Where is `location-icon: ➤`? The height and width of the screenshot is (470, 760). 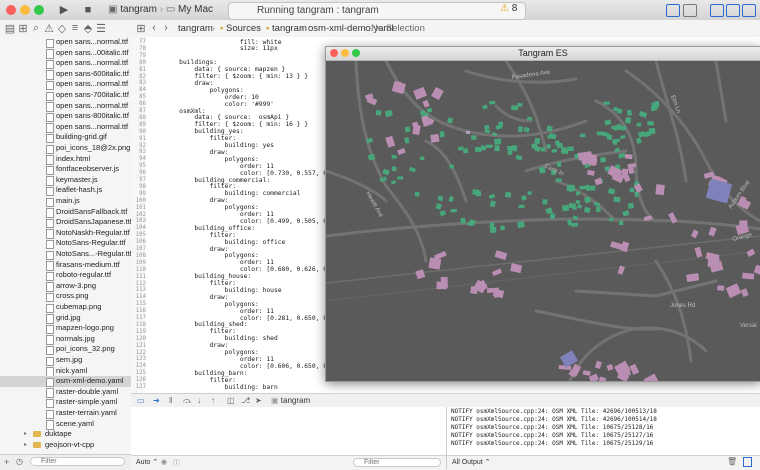
location-icon: ➤ is located at coordinates (258, 400).